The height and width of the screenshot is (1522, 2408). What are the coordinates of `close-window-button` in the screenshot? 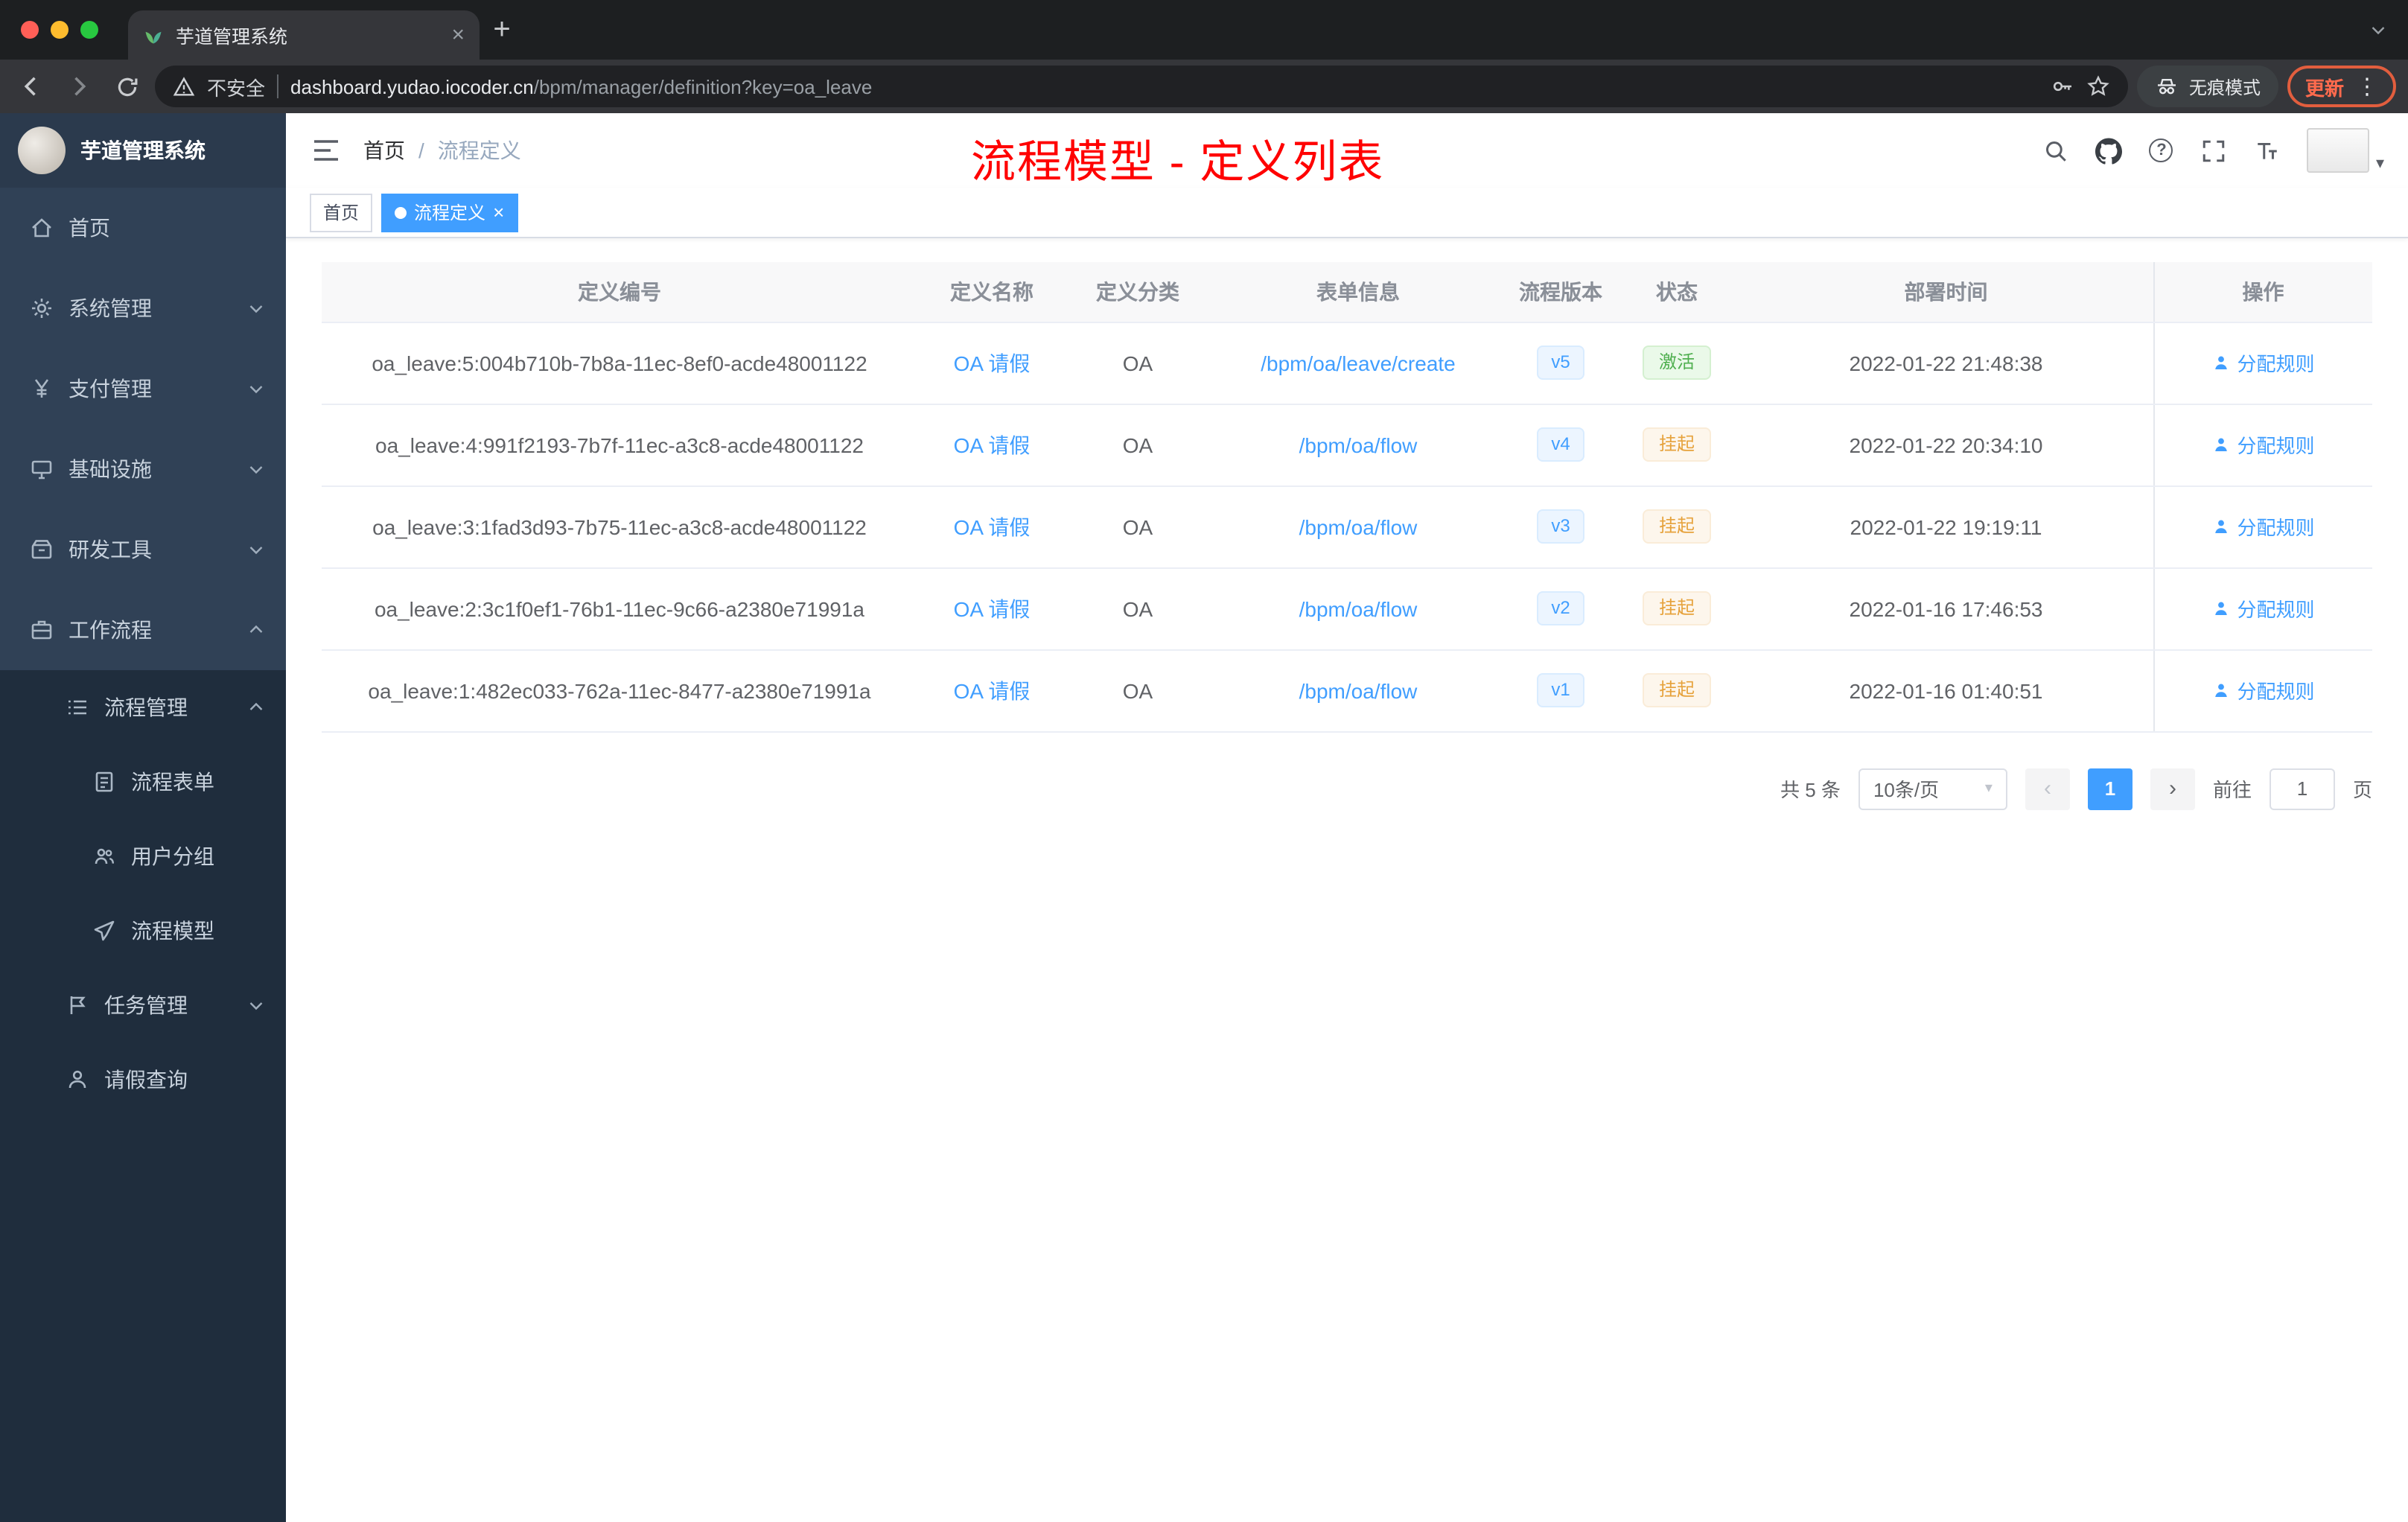 It's located at (30, 30).